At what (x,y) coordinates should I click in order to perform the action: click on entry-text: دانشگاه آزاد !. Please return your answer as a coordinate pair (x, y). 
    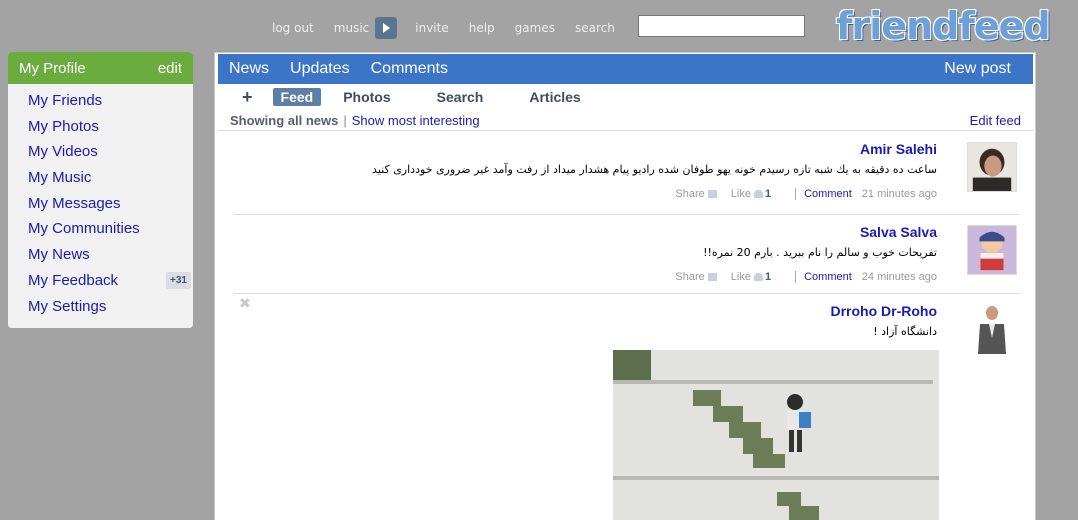
    Looking at the image, I should click on (905, 331).